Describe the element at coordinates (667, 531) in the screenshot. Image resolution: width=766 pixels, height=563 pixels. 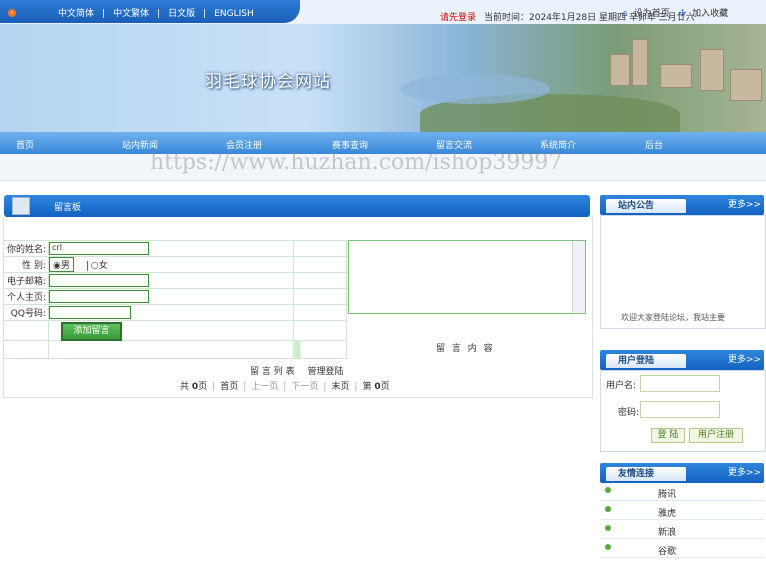
I see `link-sina: 新浪` at that location.